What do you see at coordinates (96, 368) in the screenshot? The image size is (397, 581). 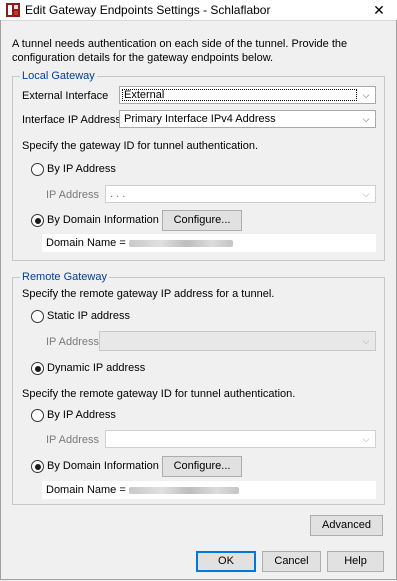 I see `remote-dynamic-ip-label: Dynamic IP address` at bounding box center [96, 368].